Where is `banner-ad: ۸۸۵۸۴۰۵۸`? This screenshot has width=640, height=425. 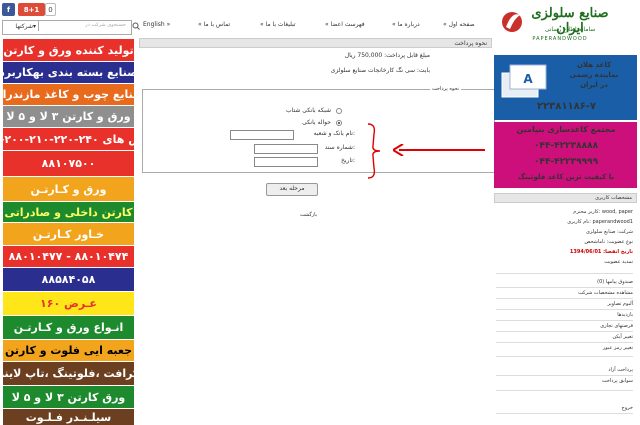
banner-ad: ۸۸۵۸۴۰۵۸ is located at coordinates (68, 279).